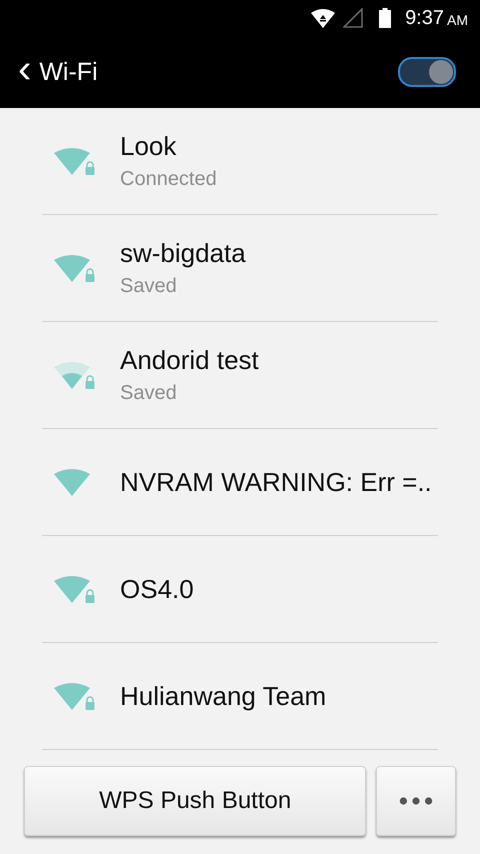 Image resolution: width=480 pixels, height=854 pixels. I want to click on wps-push-button: WPS Push Button, so click(195, 801).